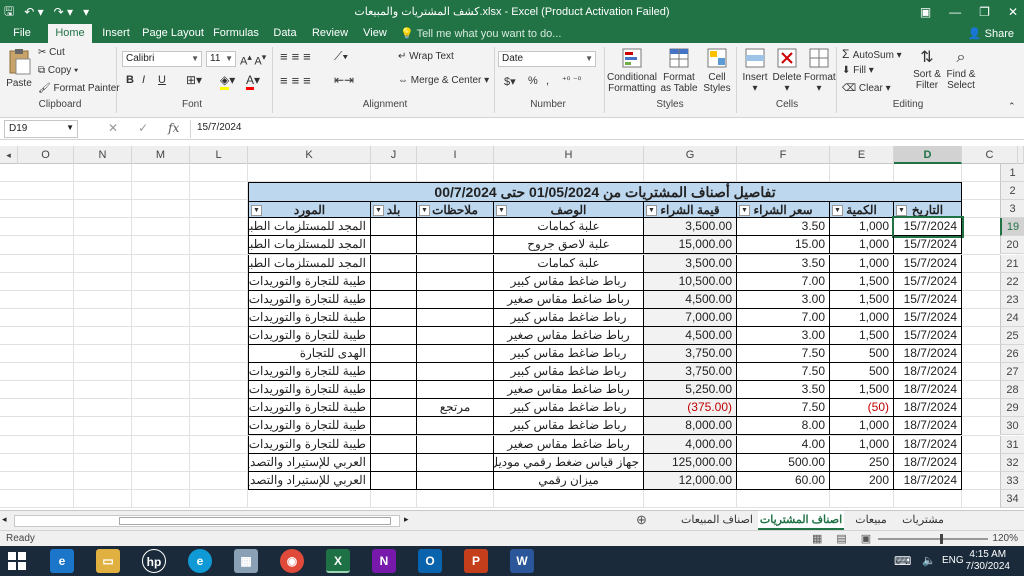 This screenshot has height=576, width=1024. Describe the element at coordinates (17, 561) in the screenshot. I see `windows-start-icon` at that location.